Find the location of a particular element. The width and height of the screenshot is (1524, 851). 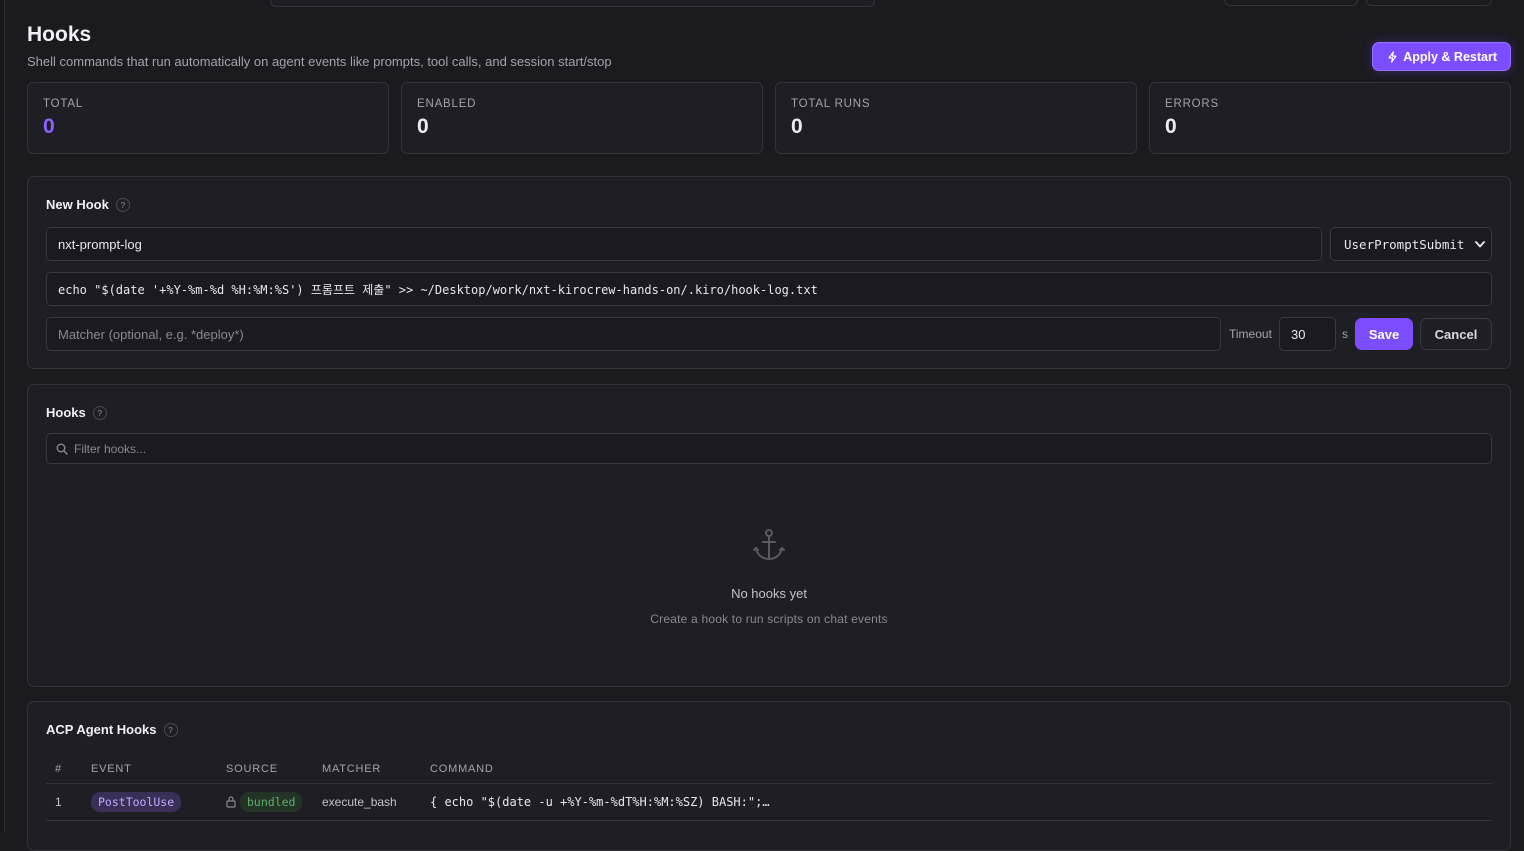

hooks-list-title-text: Hooks is located at coordinates (66, 412).